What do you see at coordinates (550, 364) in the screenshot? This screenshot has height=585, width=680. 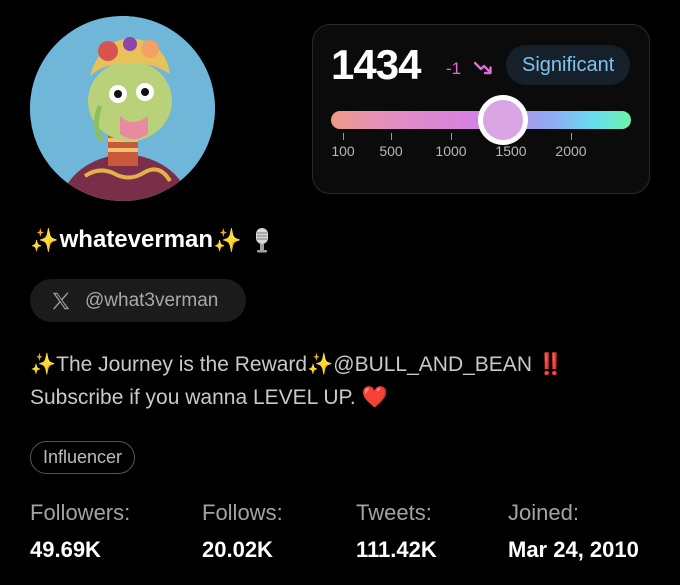 I see `double-exclamation-icon: ‼️` at bounding box center [550, 364].